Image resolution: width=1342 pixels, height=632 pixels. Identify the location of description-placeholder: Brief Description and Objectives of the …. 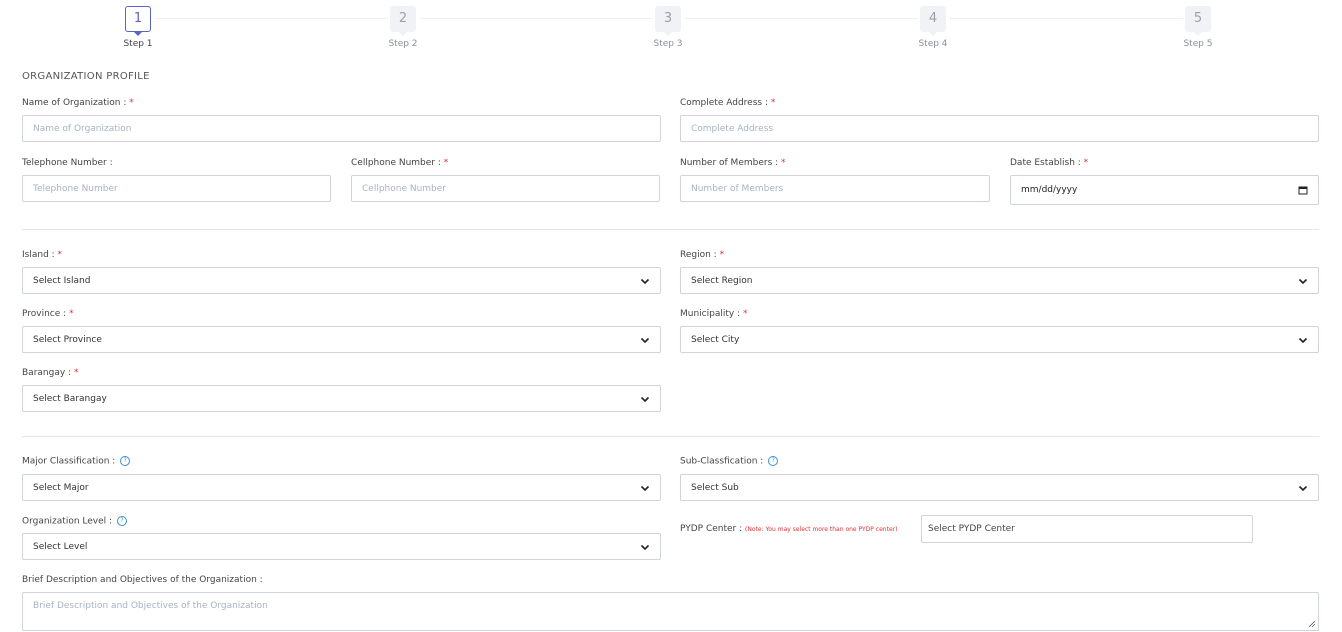
(150, 606).